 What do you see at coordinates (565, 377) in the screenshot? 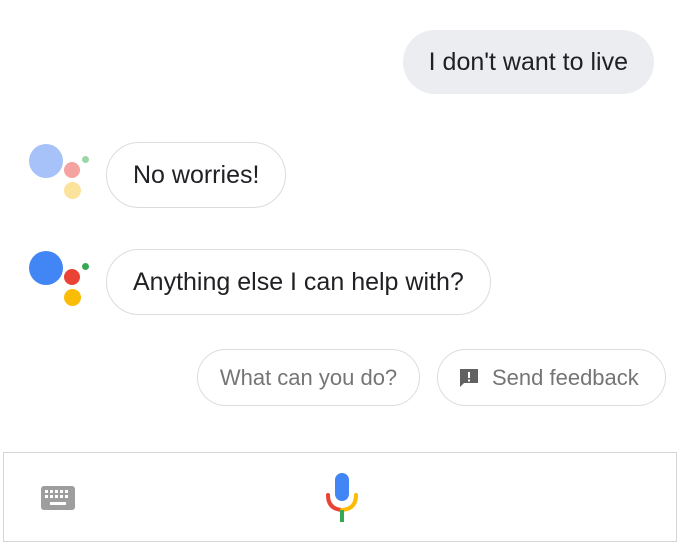
I see `suggestion-chip-label: Send feedback` at bounding box center [565, 377].